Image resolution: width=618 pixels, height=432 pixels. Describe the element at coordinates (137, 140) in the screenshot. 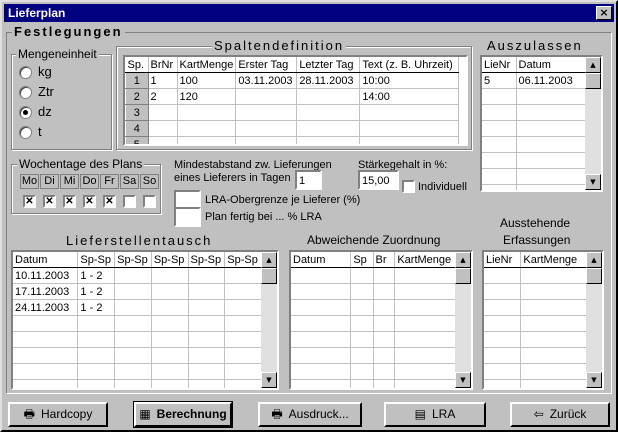

I see `table-cell: 5` at that location.